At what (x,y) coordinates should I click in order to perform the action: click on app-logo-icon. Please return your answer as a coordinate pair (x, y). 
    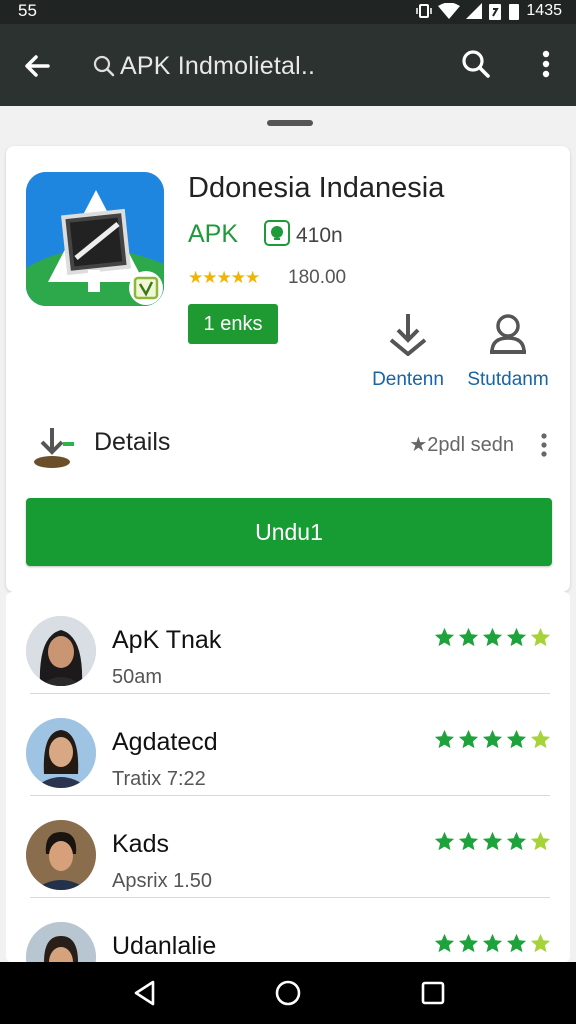
    Looking at the image, I should click on (95, 239).